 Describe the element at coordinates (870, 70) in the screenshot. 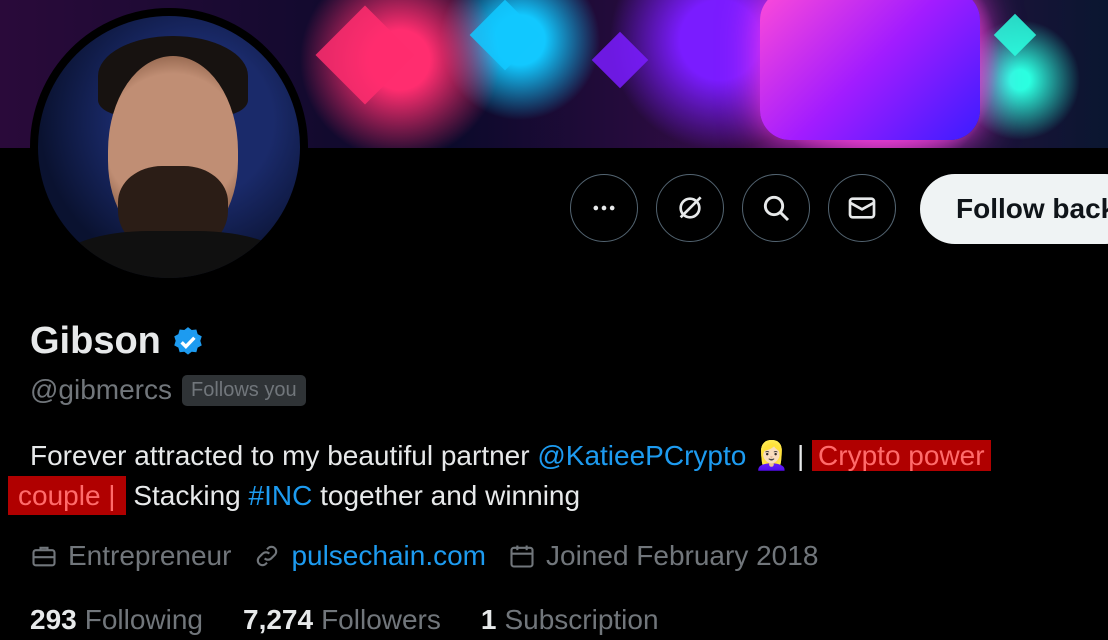

I see `banner-pulse-graphic` at that location.